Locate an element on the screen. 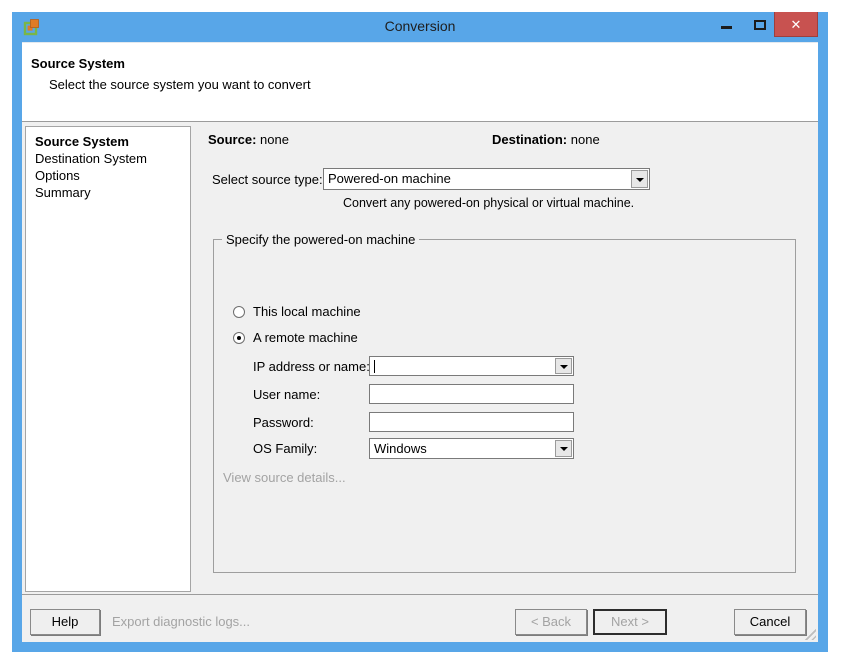 The height and width of the screenshot is (659, 851). radio-local-icon is located at coordinates (239, 311).